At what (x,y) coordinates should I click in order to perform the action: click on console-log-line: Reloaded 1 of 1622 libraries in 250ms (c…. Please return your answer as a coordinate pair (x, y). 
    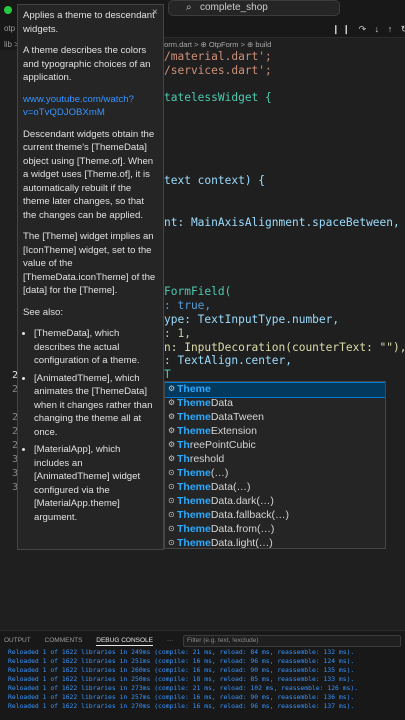
    Looking at the image, I should click on (181, 679).